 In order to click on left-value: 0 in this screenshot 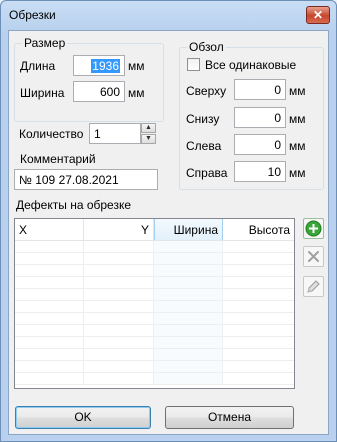, I will do `click(277, 145)`.